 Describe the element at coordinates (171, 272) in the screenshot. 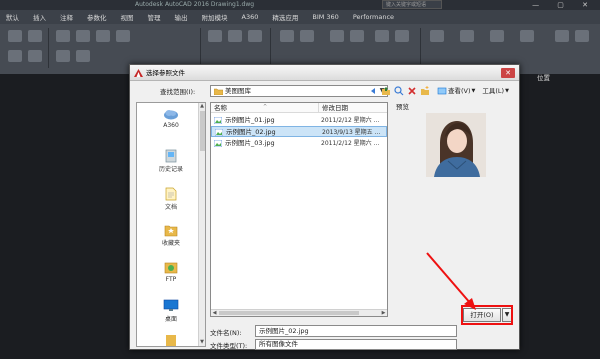

I see `place-ftp: FTP` at that location.